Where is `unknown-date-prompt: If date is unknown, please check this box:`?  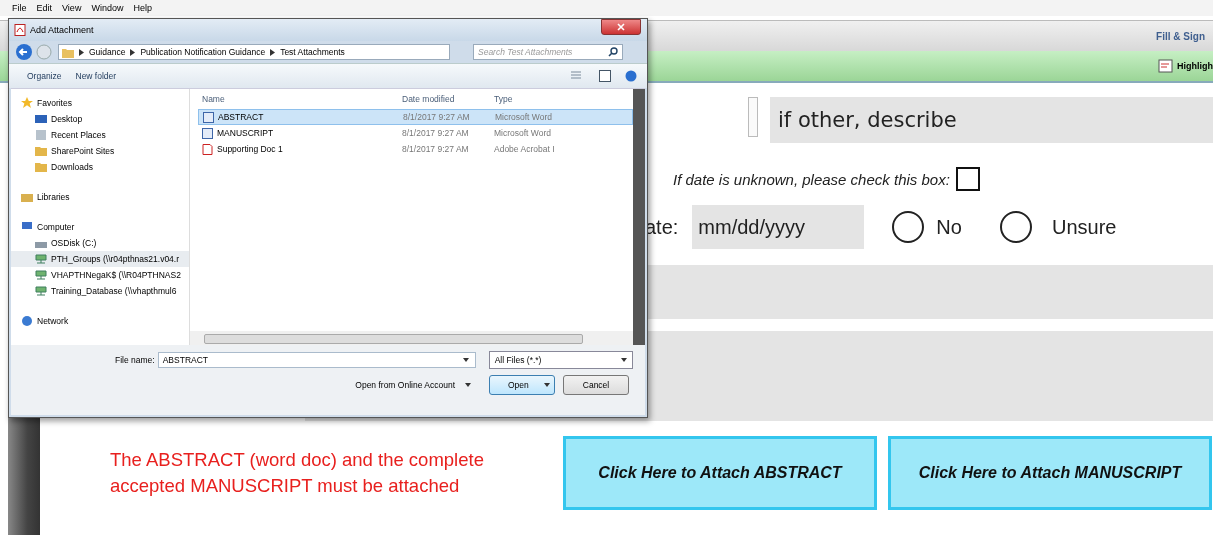 unknown-date-prompt: If date is unknown, please check this box: is located at coordinates (811, 179).